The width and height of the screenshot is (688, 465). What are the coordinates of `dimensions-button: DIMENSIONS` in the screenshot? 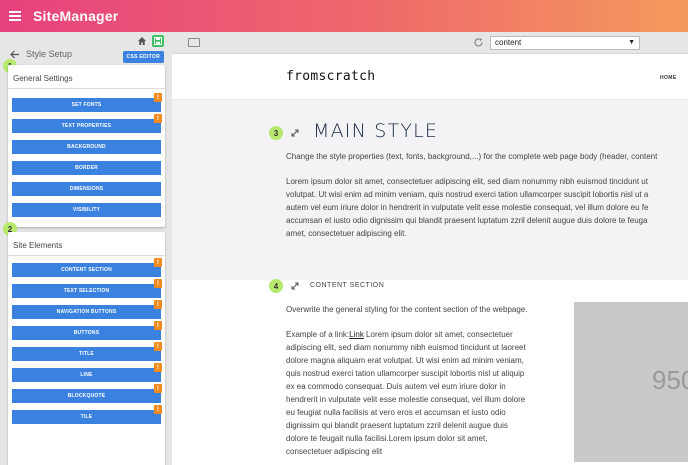 It's located at (86, 189).